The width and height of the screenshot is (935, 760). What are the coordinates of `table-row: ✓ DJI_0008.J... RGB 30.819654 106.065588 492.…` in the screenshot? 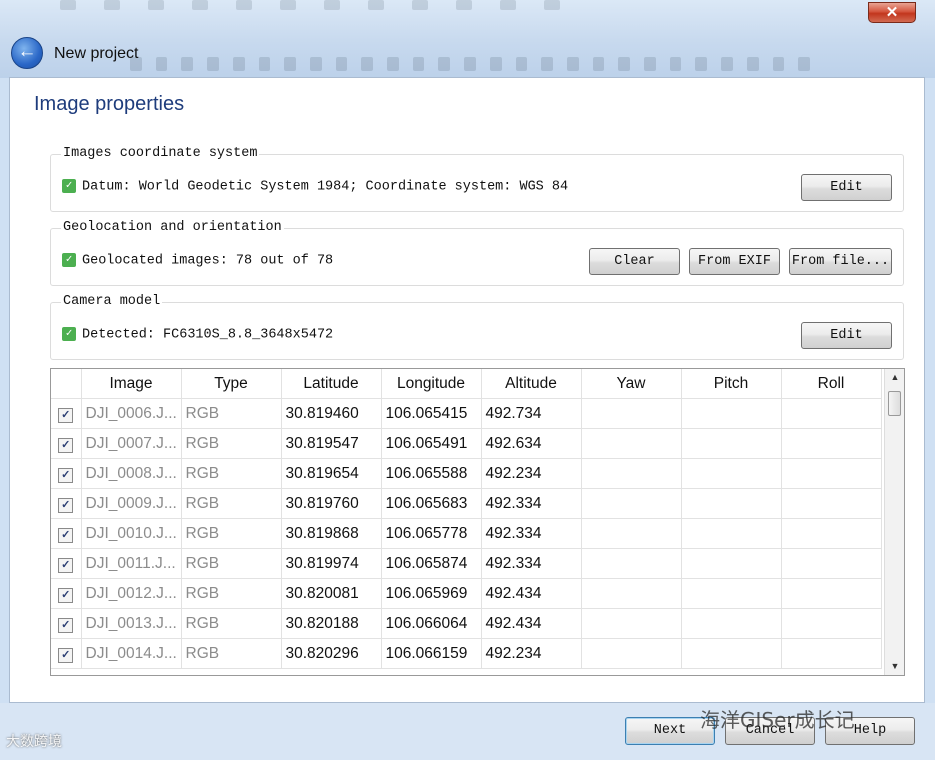 It's located at (466, 473).